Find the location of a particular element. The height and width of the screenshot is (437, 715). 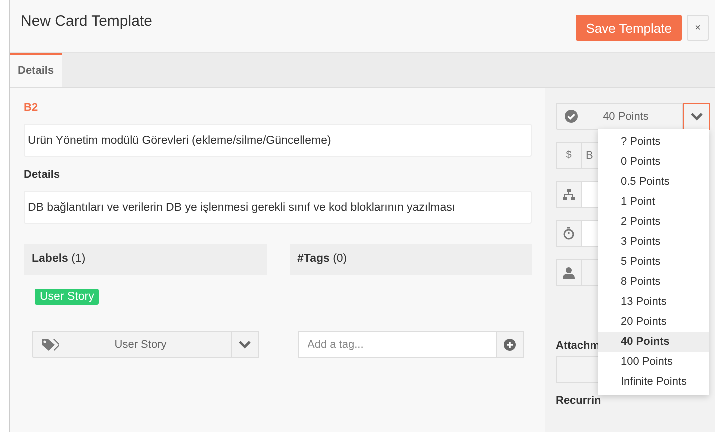

card-id: B2 is located at coordinates (32, 108).